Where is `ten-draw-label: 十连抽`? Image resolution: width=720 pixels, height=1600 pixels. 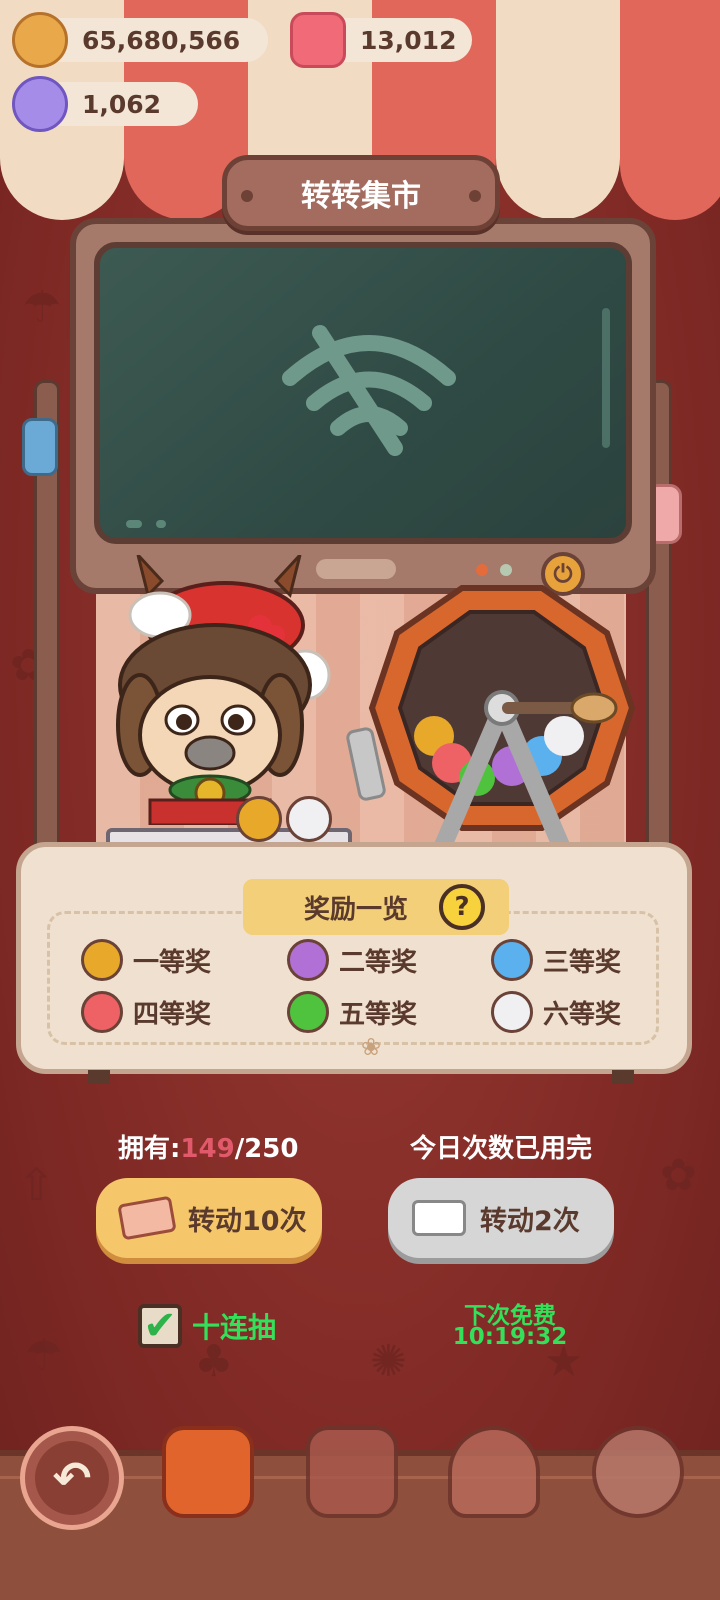
ten-draw-label: 十连抽 is located at coordinates (234, 1327).